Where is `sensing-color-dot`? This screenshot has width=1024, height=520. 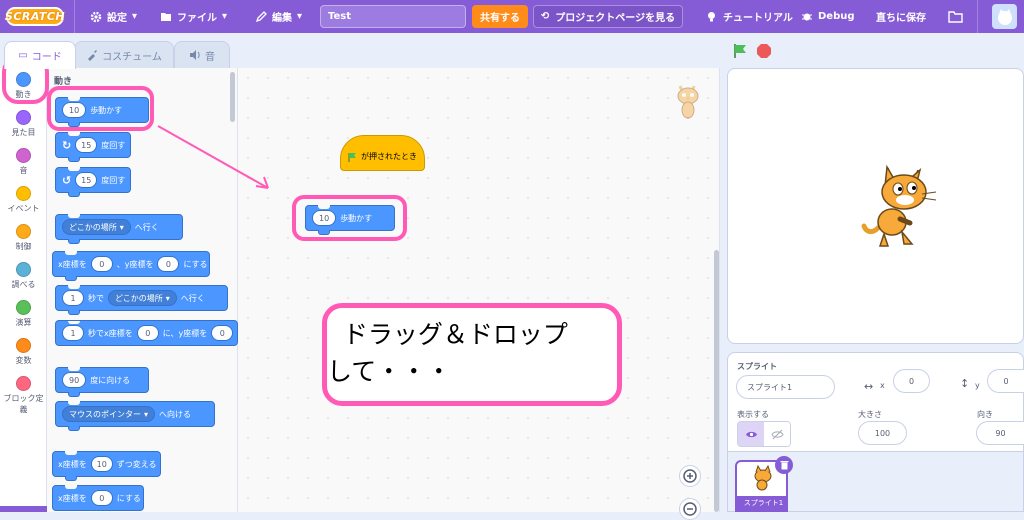
sensing-color-dot is located at coordinates (23, 269).